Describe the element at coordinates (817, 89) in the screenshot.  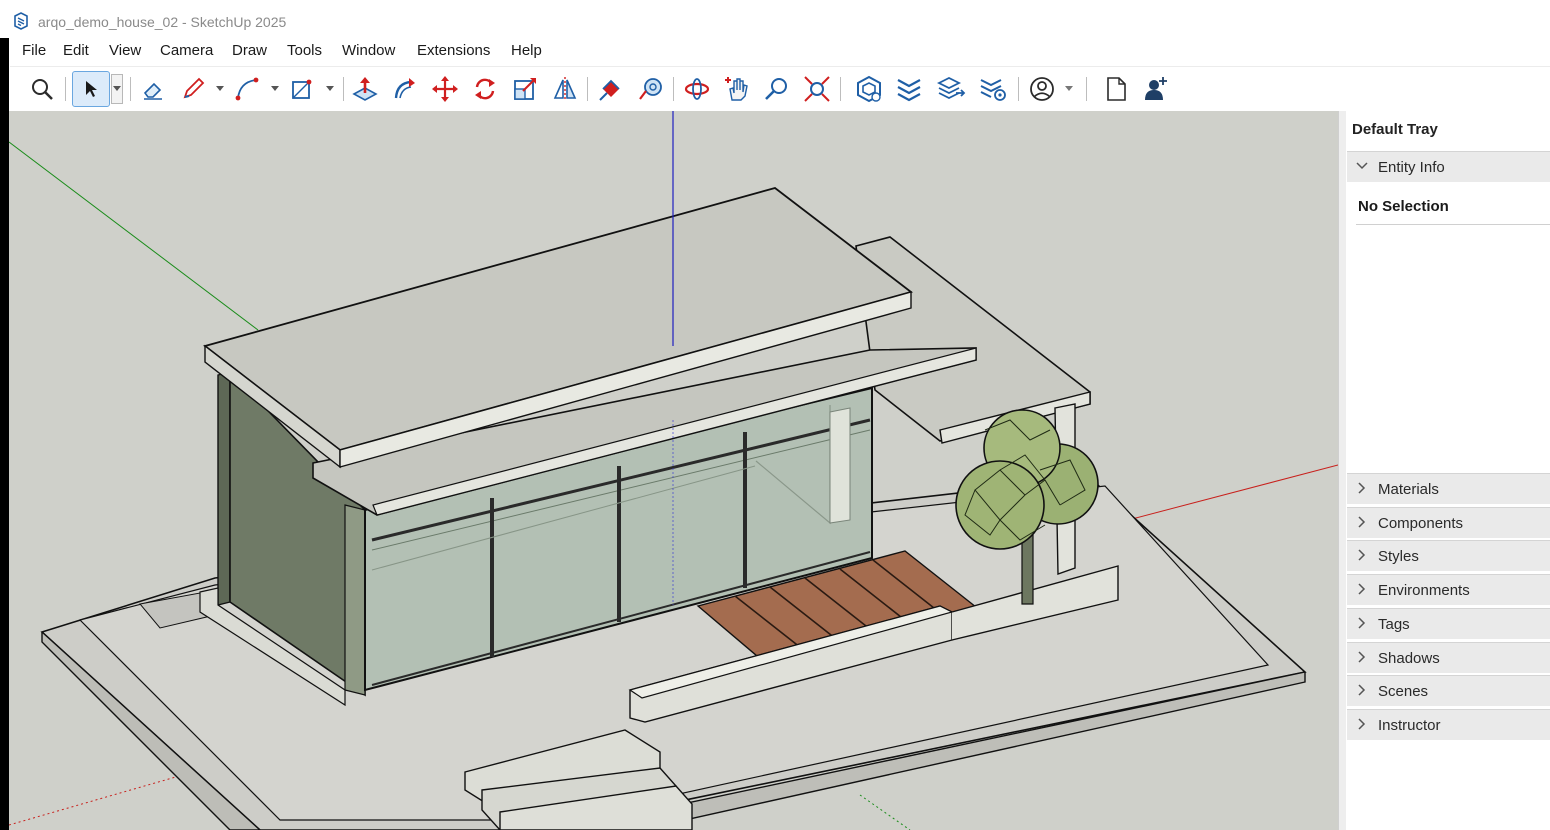
I see `zoom-extents-icon` at that location.